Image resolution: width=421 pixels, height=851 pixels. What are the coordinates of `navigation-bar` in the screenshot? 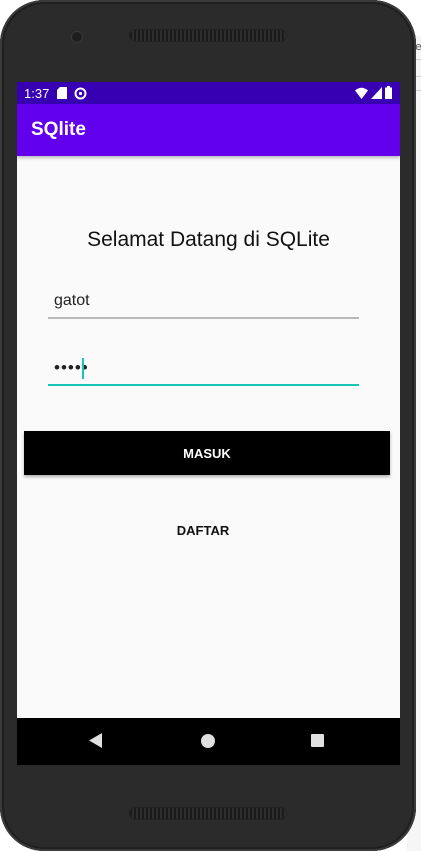 It's located at (208, 741).